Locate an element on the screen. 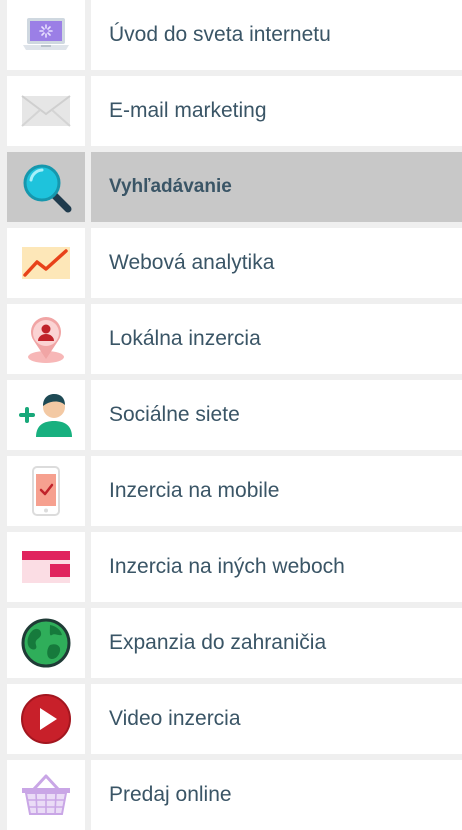 This screenshot has width=462, height=830. menu-item-label-box: E-mail marketing is located at coordinates (276, 111).